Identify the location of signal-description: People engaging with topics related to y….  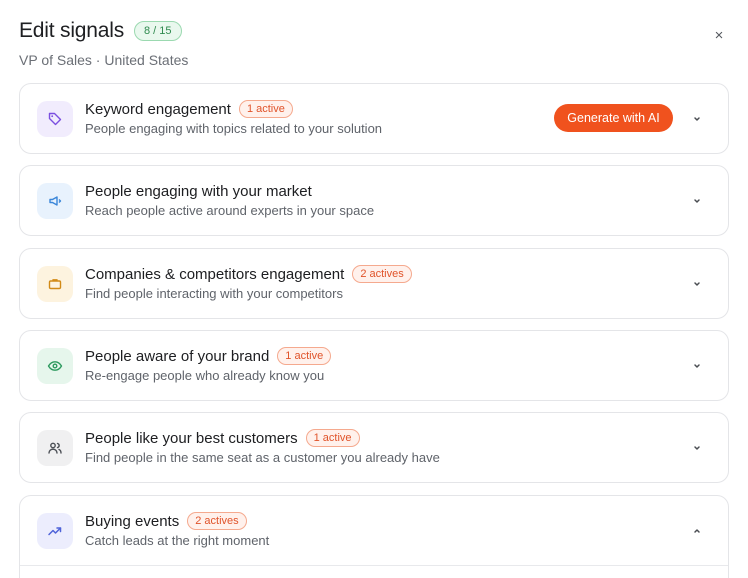
(234, 128).